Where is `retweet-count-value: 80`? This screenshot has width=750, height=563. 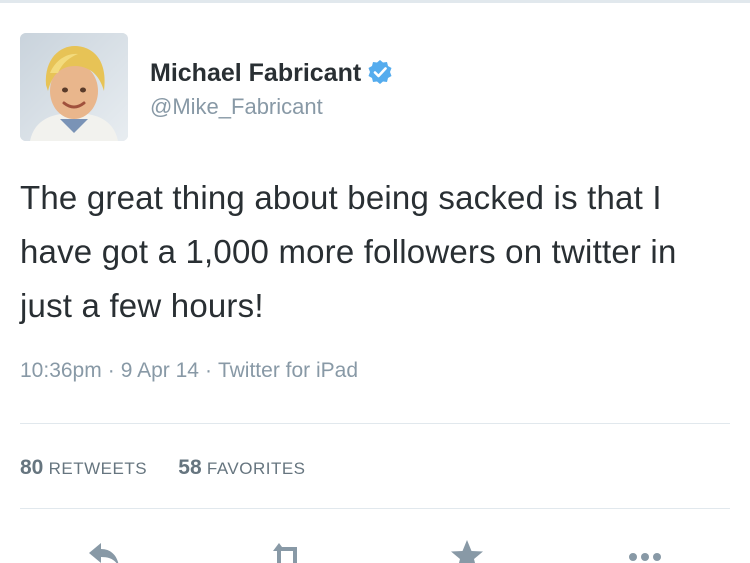
retweet-count-value: 80 is located at coordinates (32, 467).